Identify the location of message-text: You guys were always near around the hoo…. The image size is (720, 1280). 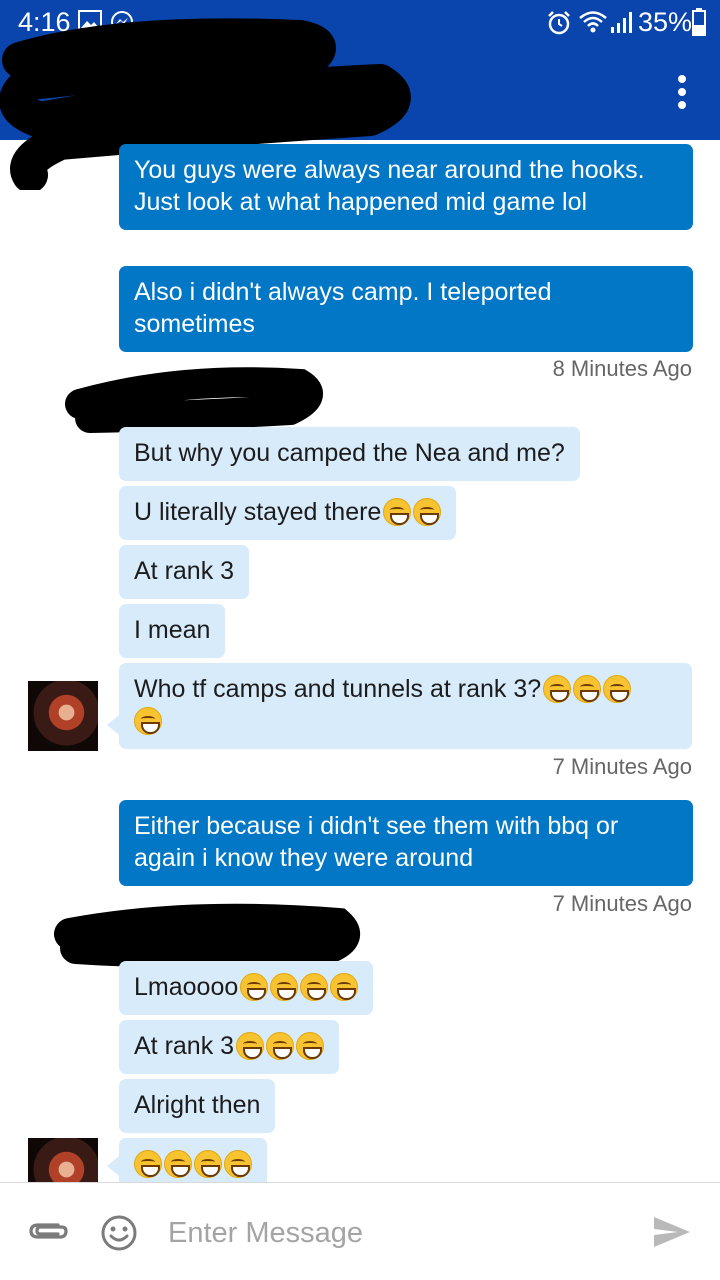
(389, 186).